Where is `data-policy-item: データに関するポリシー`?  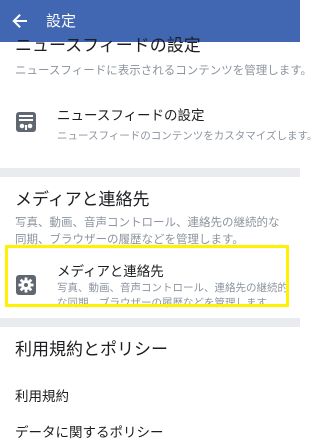 data-policy-item: データに関するポリシー is located at coordinates (89, 433).